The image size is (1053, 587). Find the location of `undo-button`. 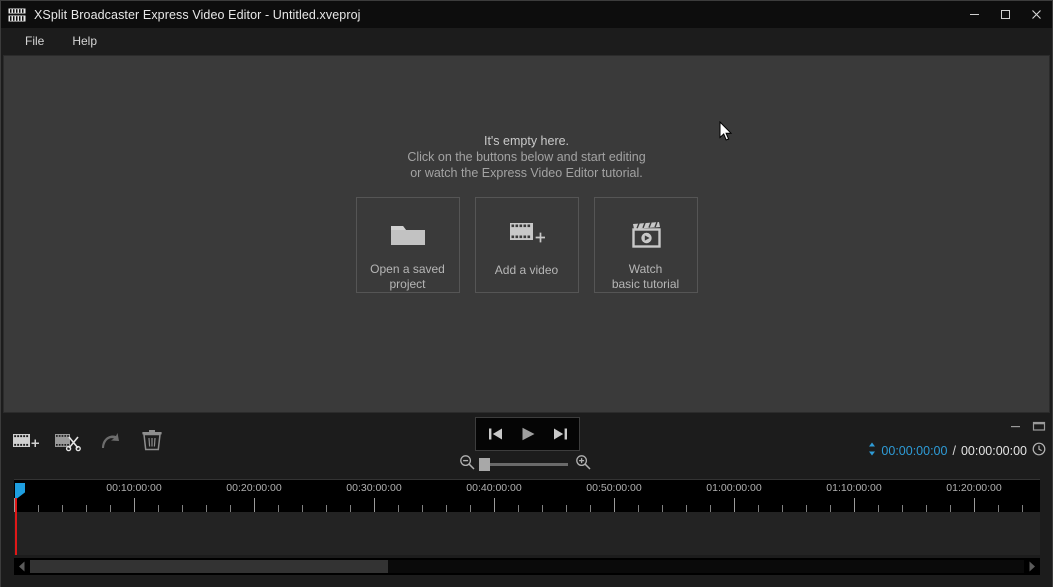

undo-button is located at coordinates (109, 440).